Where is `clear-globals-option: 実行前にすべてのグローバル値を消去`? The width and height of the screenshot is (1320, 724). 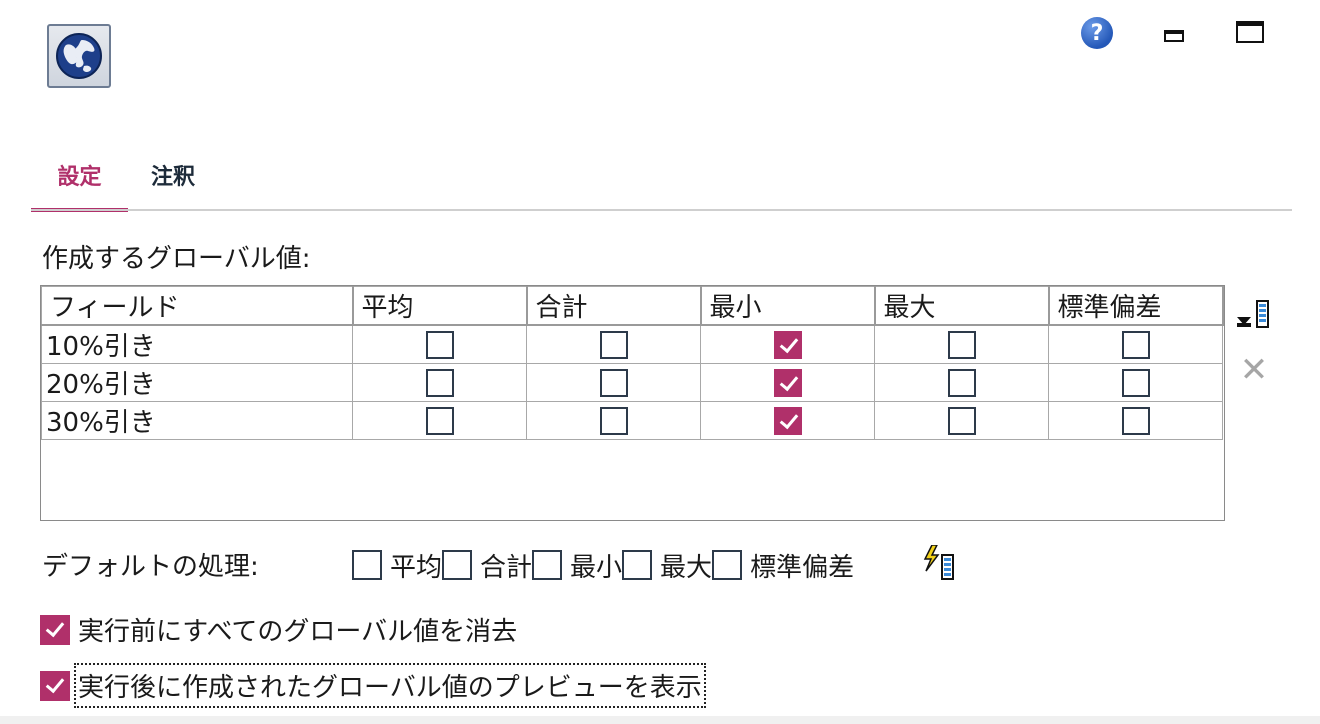 clear-globals-option: 実行前にすべてのグローバル値を消去 is located at coordinates (278, 629).